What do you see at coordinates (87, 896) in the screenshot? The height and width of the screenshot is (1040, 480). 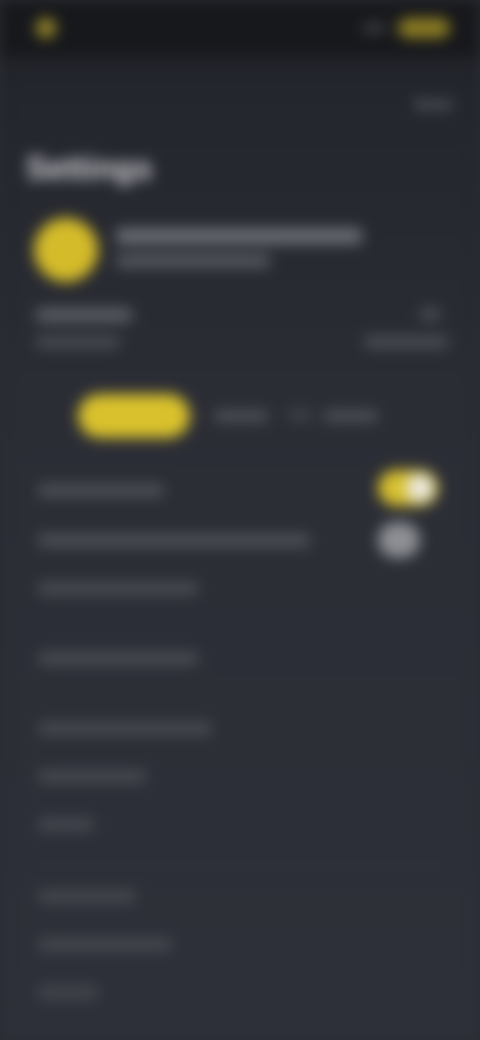 I see `settings-row-8-label` at bounding box center [87, 896].